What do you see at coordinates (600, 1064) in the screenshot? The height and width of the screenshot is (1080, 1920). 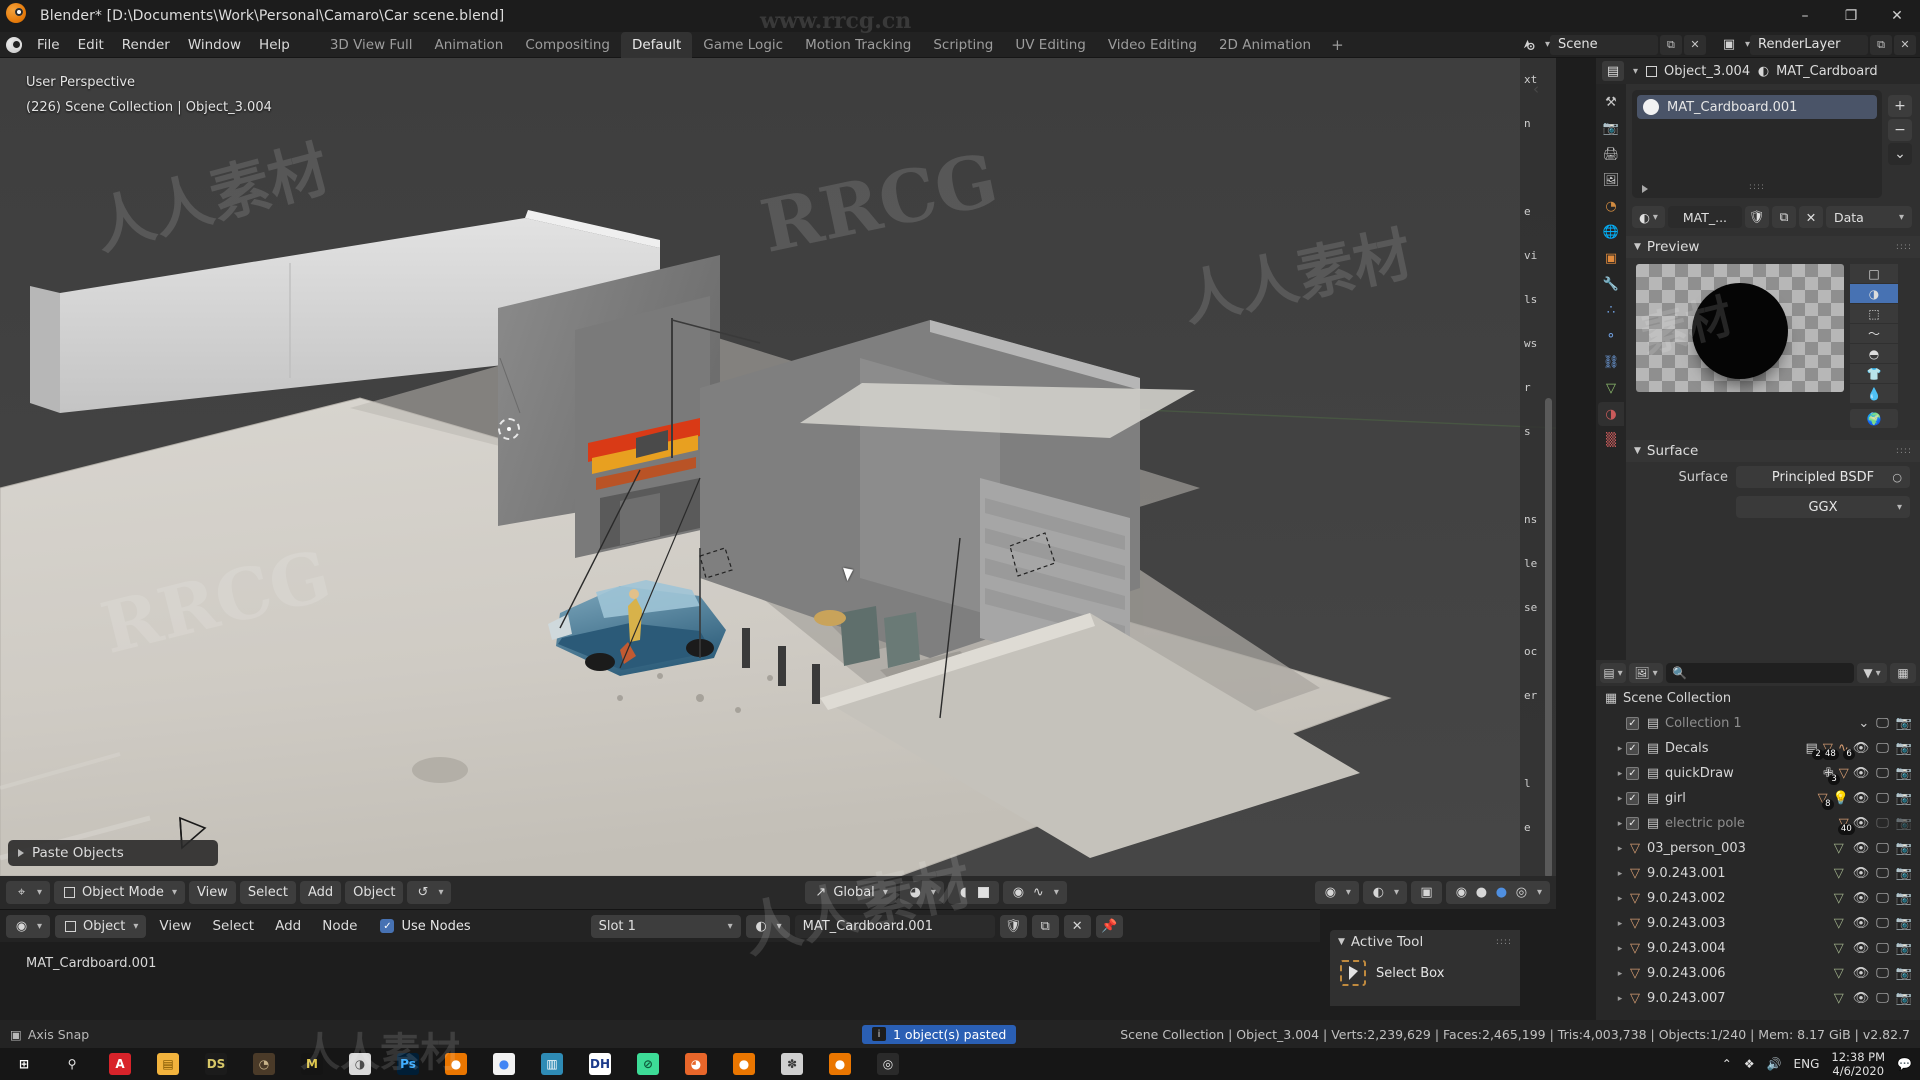 I see `taskbar-dh-app: DH` at bounding box center [600, 1064].